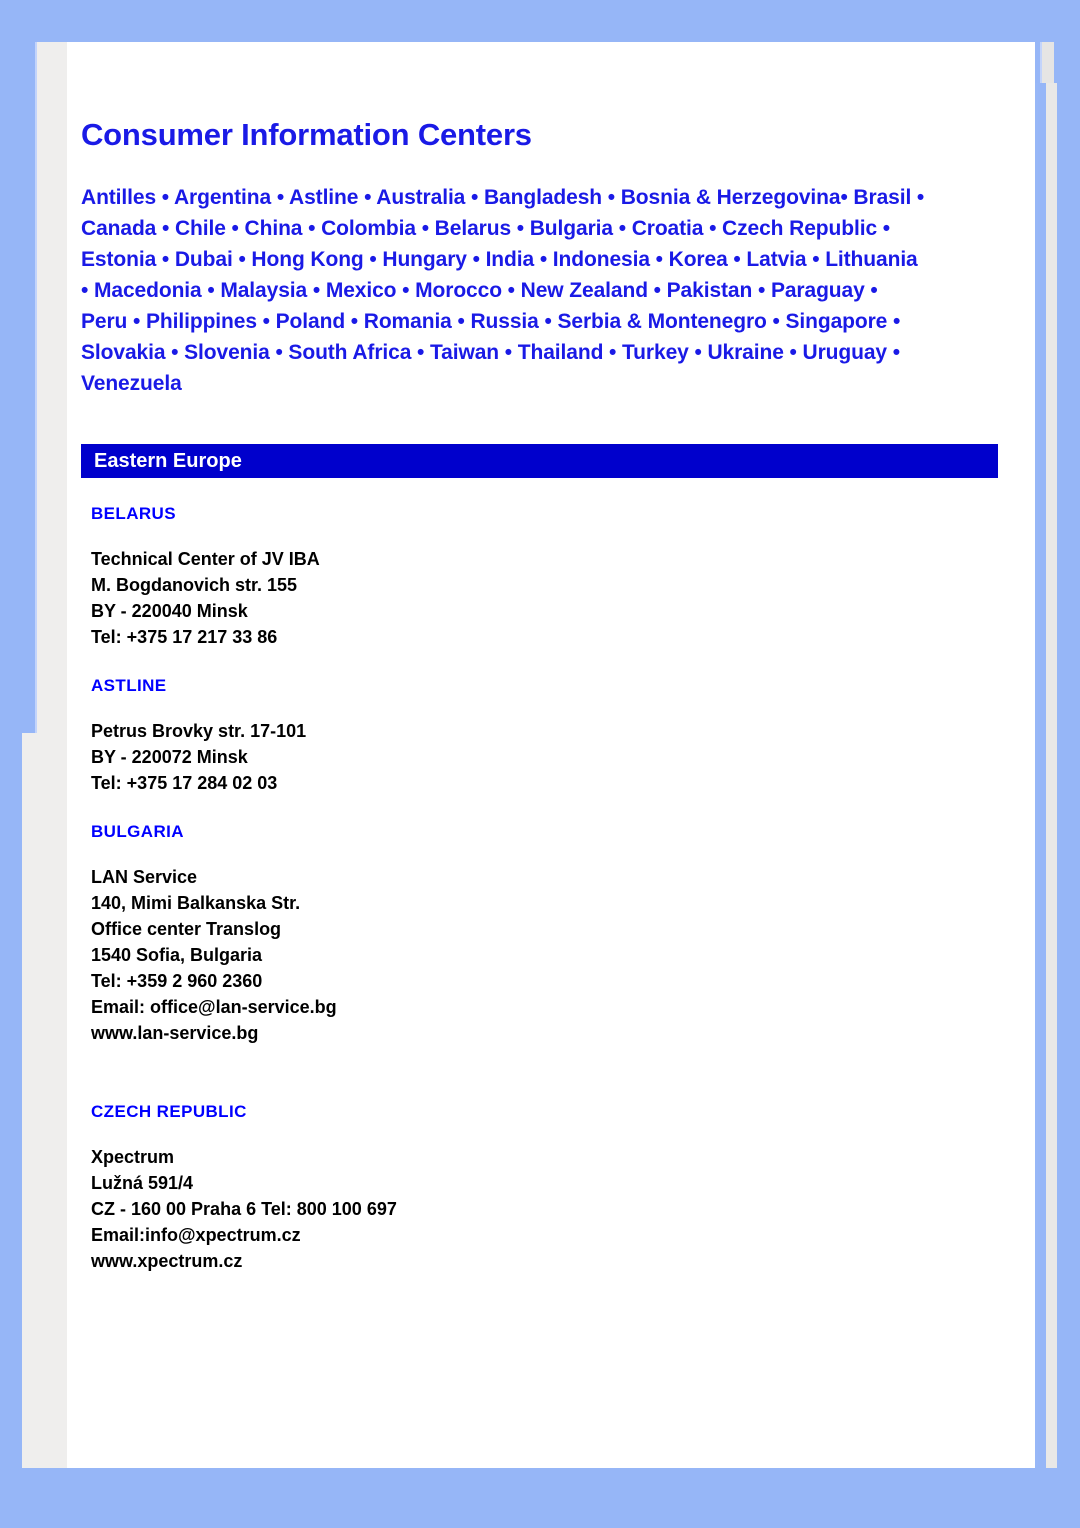  Describe the element at coordinates (129, 686) in the screenshot. I see `contact-entry-heading: ASTLINE` at that location.